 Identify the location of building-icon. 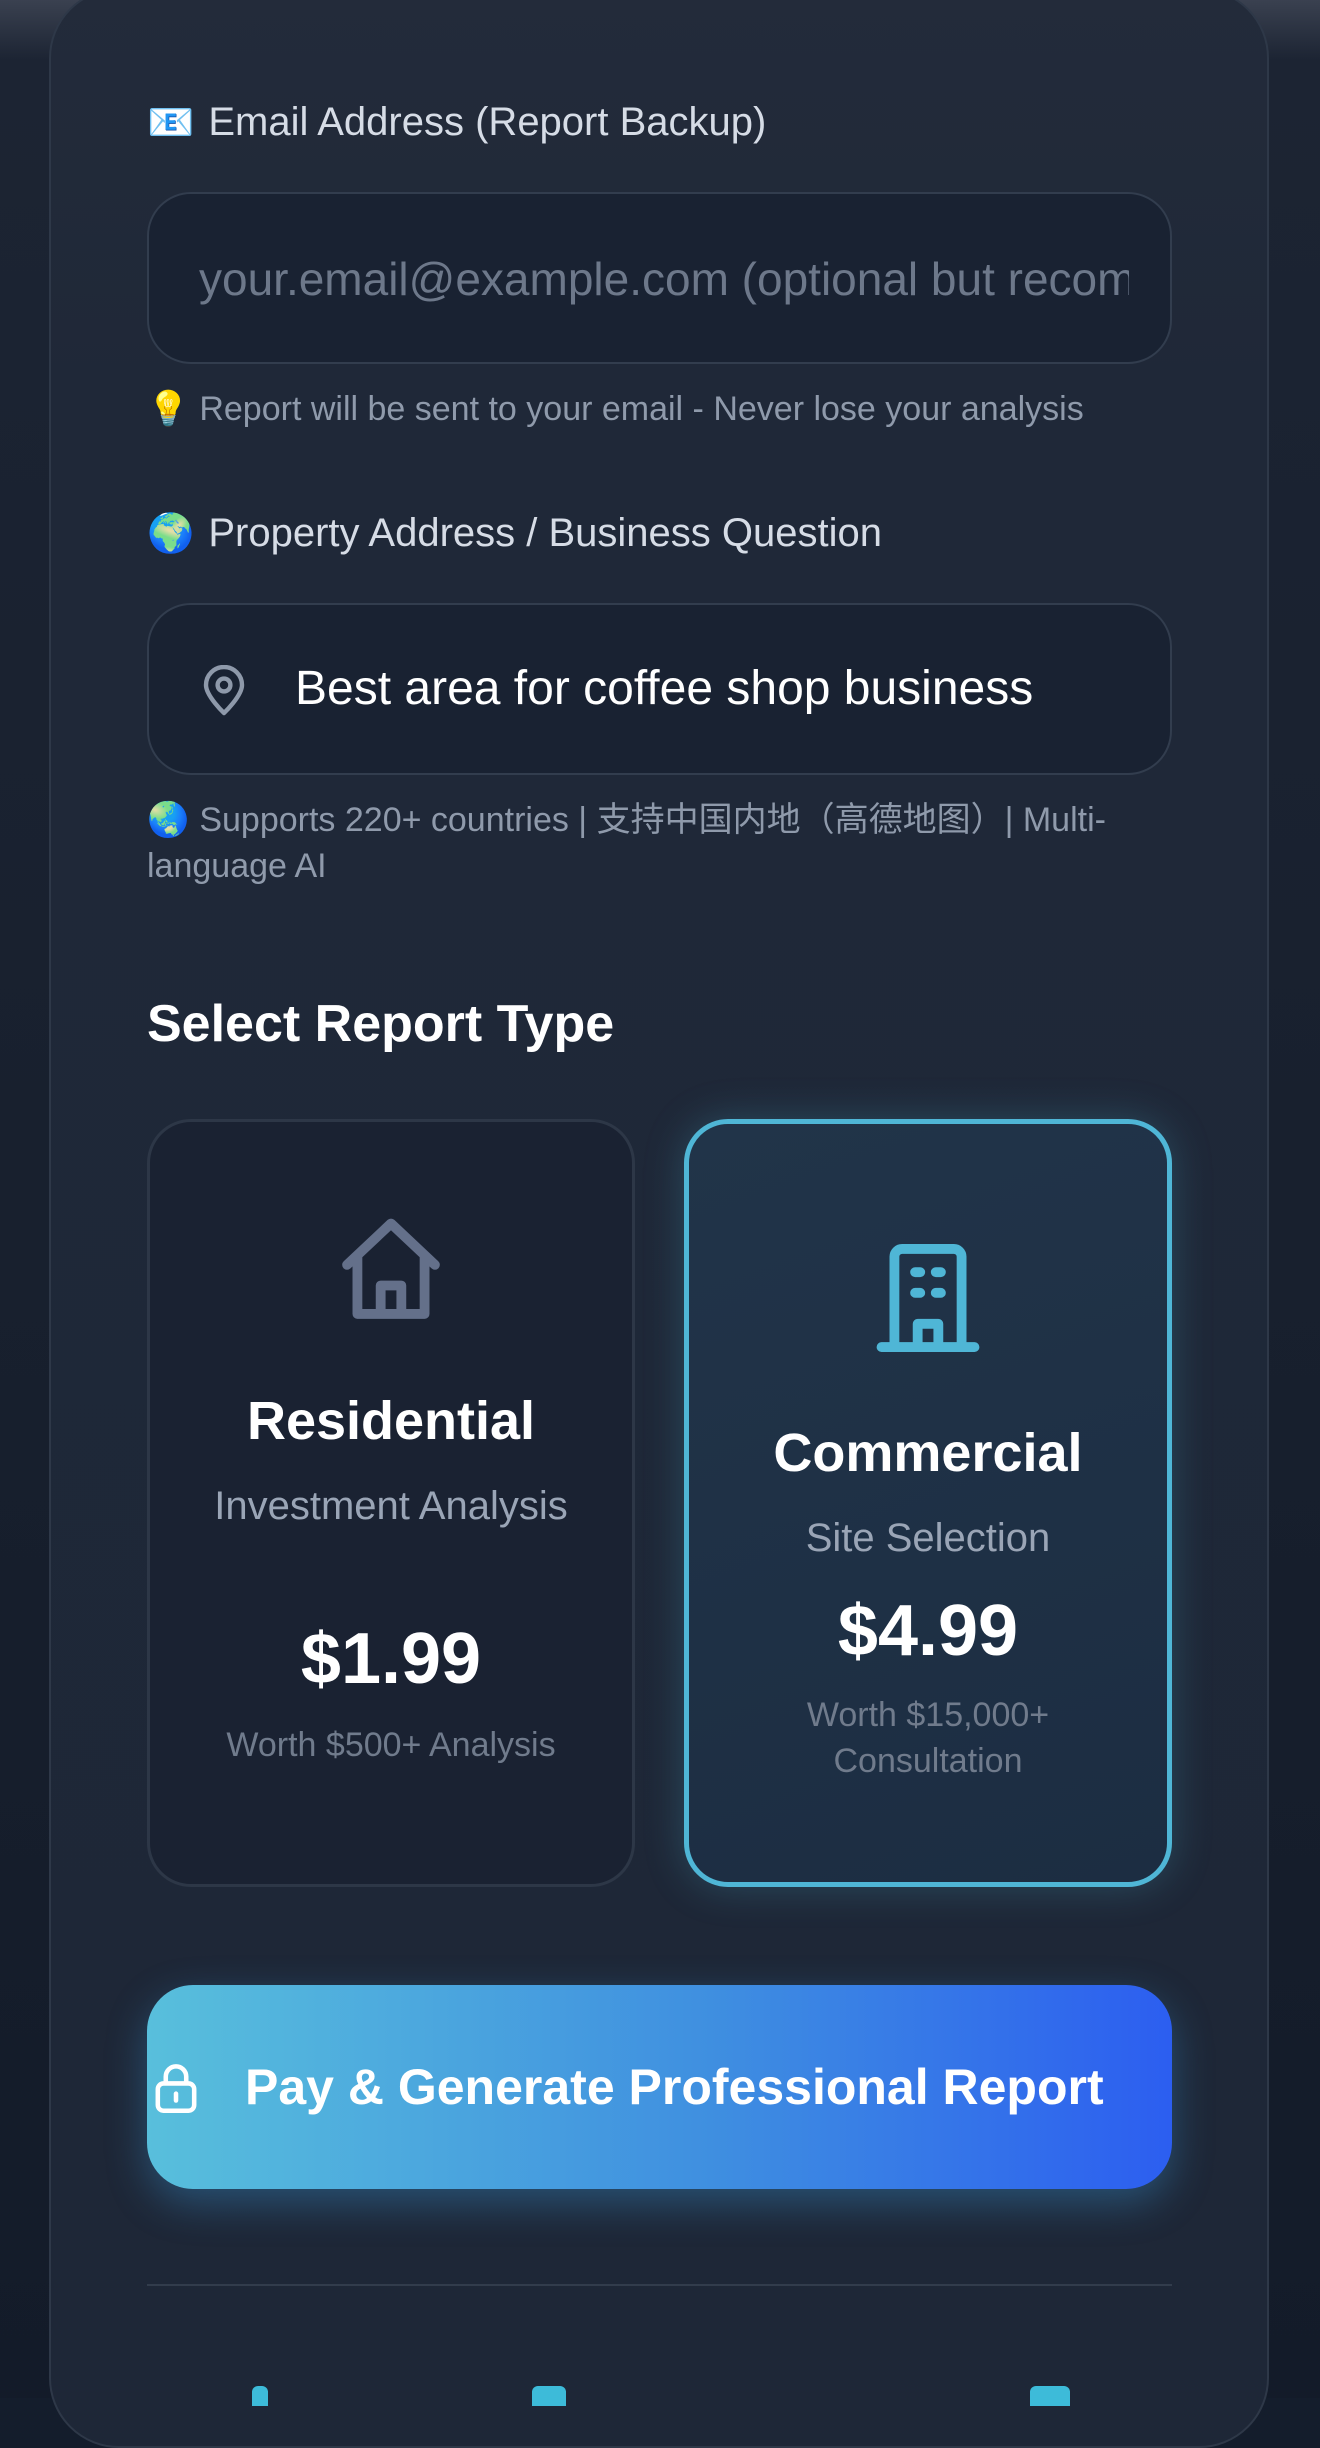
(928, 1298).